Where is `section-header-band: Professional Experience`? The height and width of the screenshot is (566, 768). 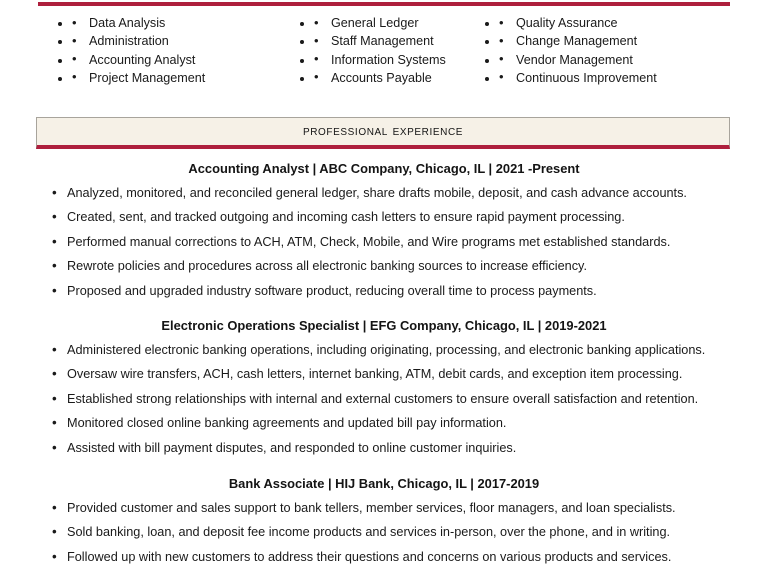
section-header-band: Professional Experience is located at coordinates (383, 133).